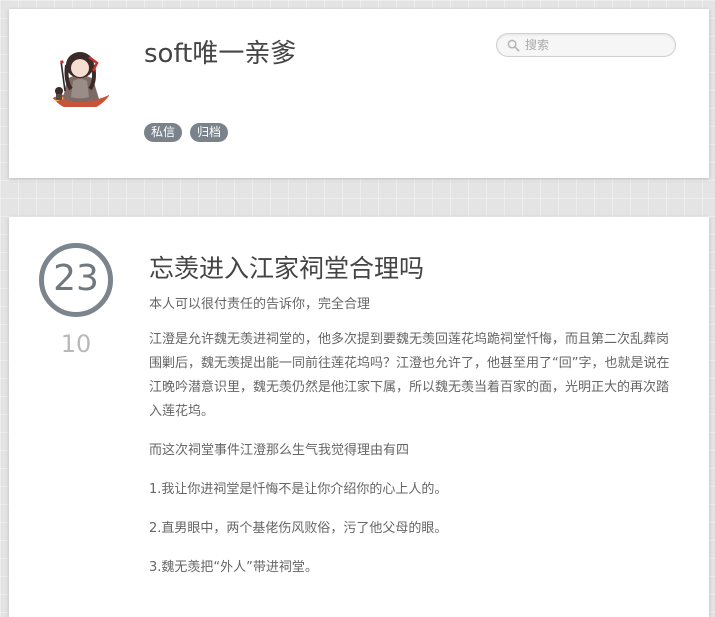 This screenshot has height=617, width=715. What do you see at coordinates (298, 528) in the screenshot?
I see `post-paragraph: 2.直男眼中，两个基佬伤风败俗，污了他父母的眼。` at bounding box center [298, 528].